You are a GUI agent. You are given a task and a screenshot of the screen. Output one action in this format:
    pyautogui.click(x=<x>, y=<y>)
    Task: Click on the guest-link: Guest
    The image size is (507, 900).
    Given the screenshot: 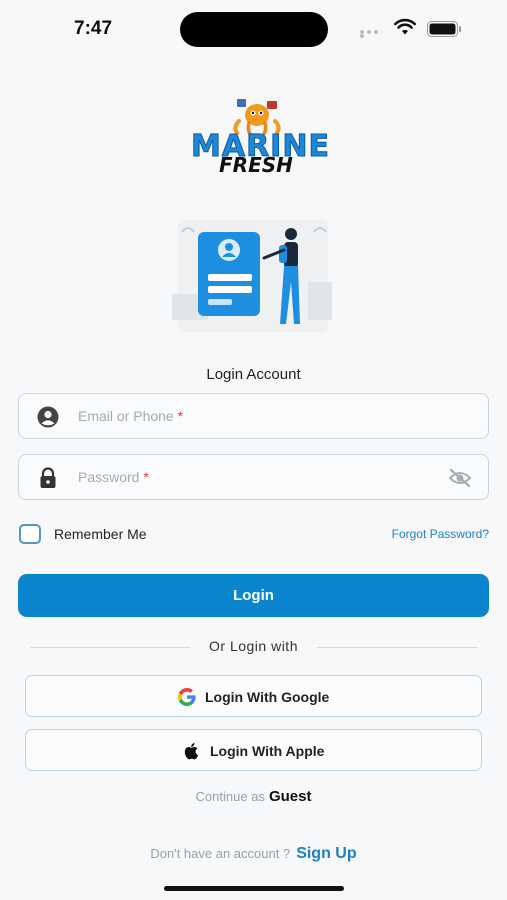 What is the action you would take?
    pyautogui.click(x=290, y=796)
    